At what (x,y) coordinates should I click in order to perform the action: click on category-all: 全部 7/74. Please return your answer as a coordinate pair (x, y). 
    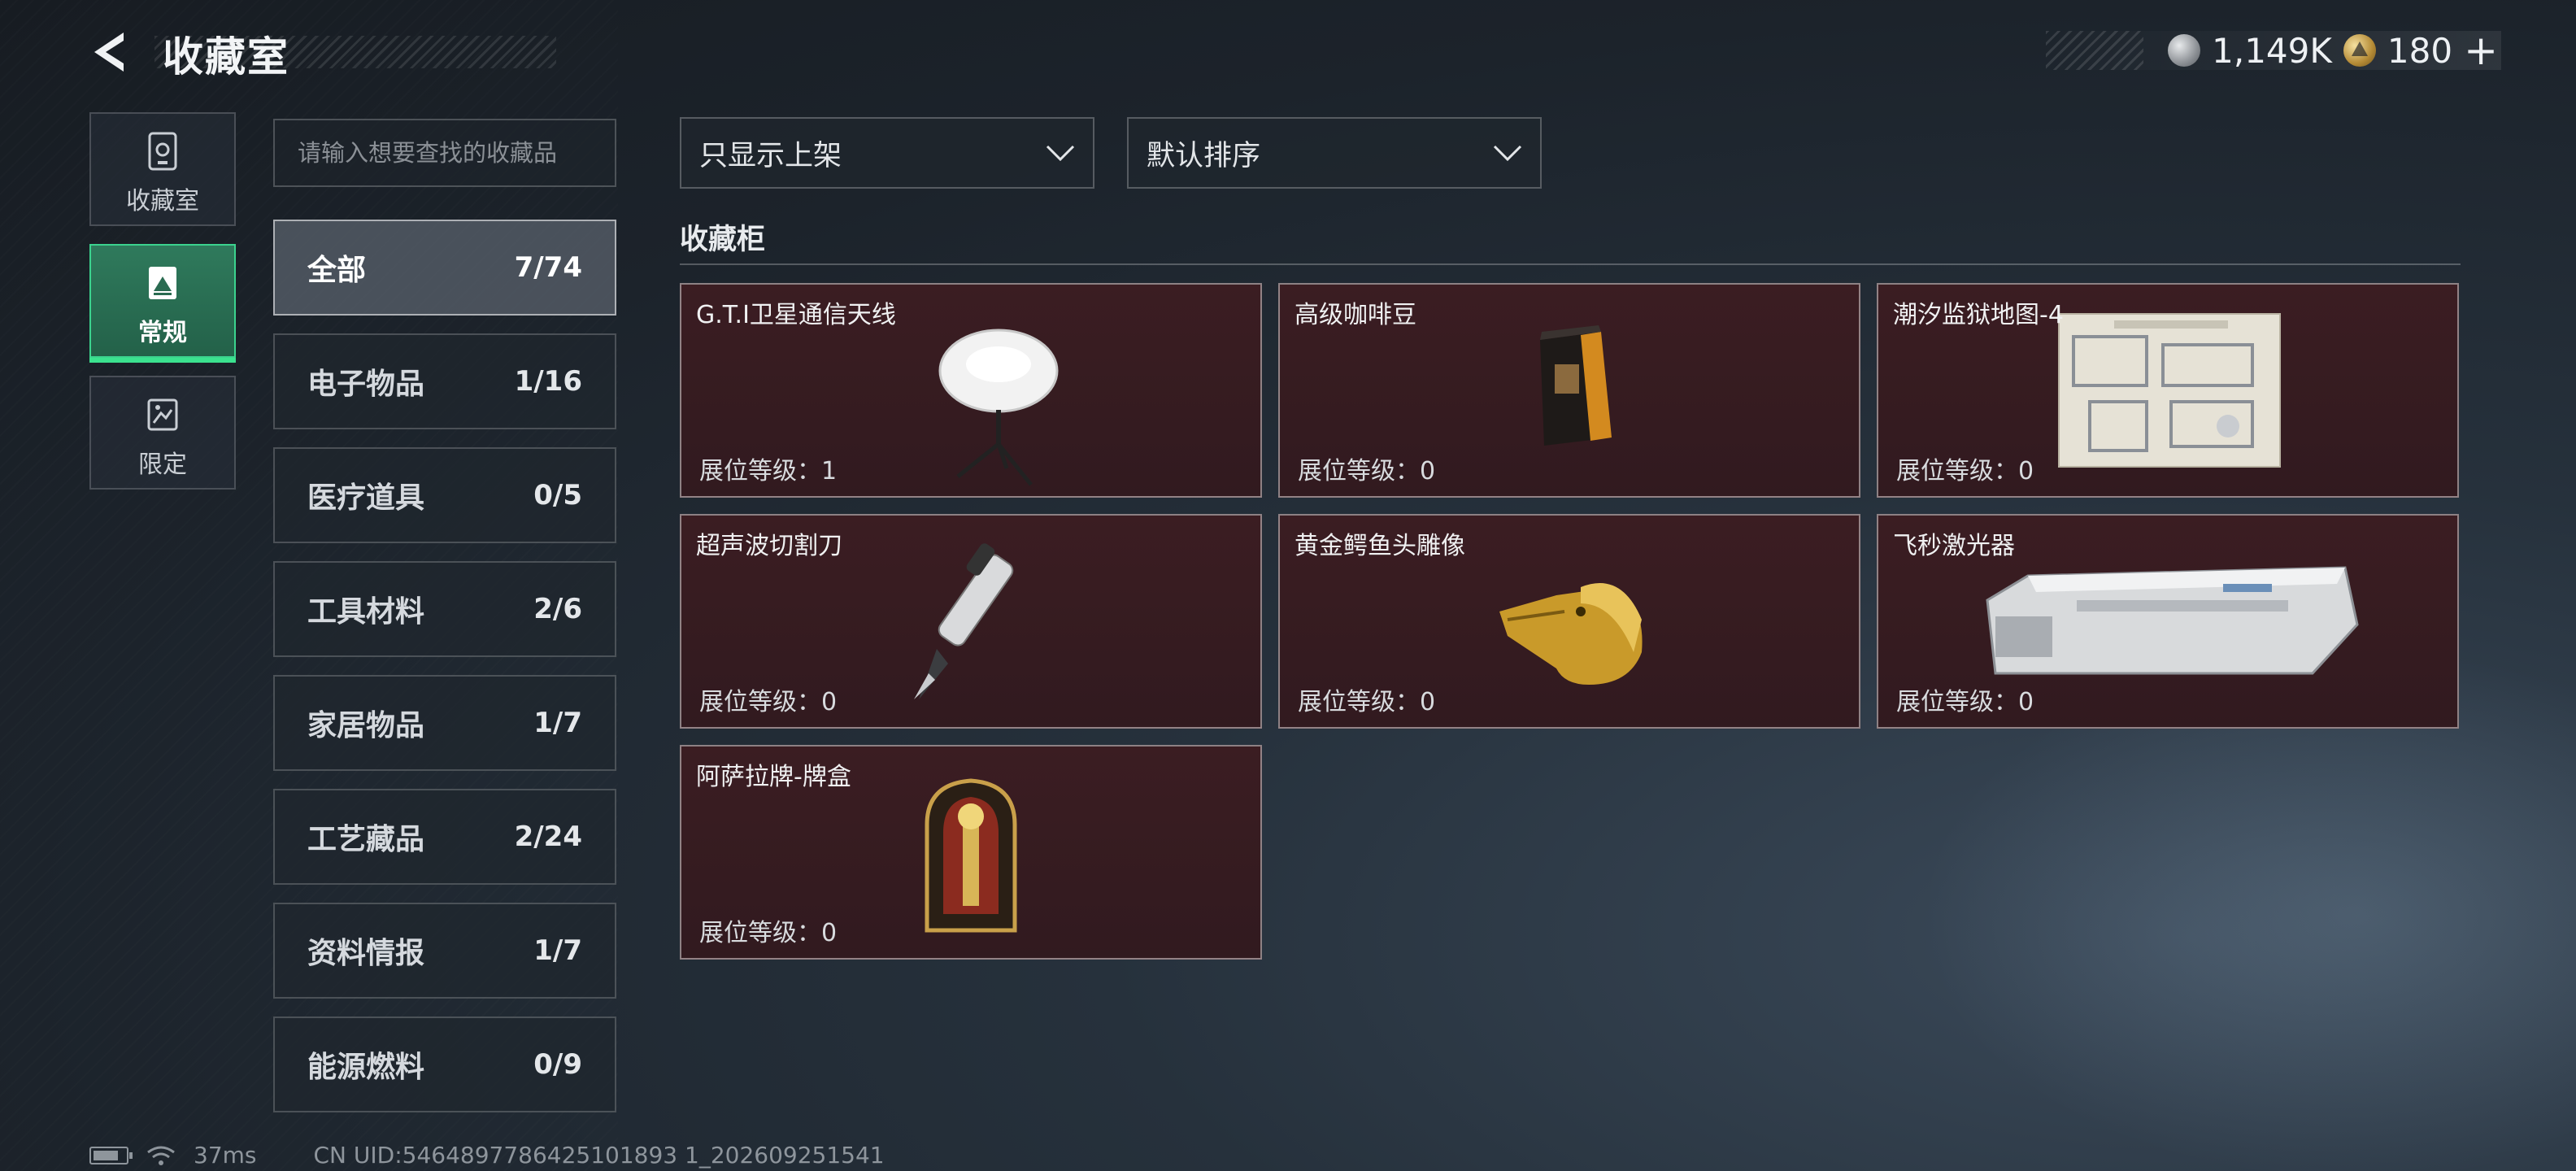
    Looking at the image, I should click on (444, 268).